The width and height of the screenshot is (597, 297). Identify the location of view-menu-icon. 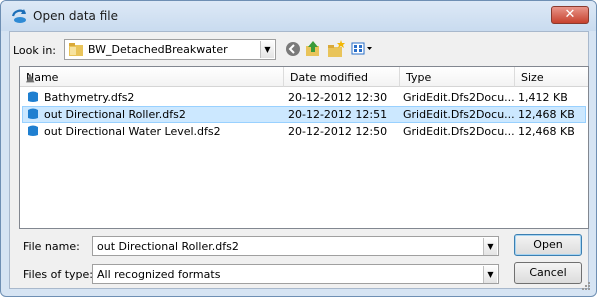
(362, 49).